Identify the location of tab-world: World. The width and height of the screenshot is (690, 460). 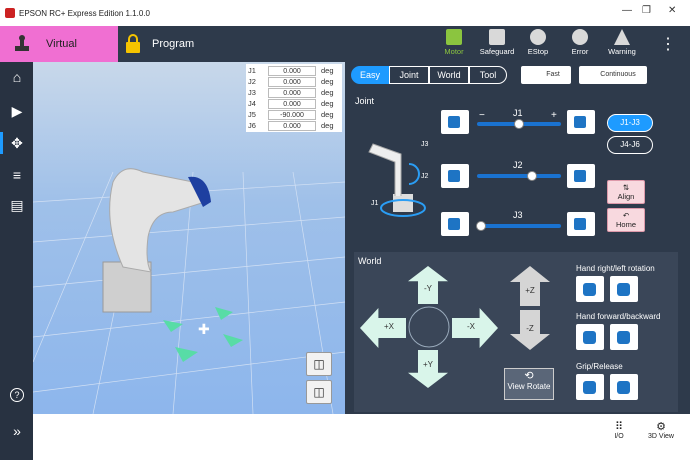
(449, 75).